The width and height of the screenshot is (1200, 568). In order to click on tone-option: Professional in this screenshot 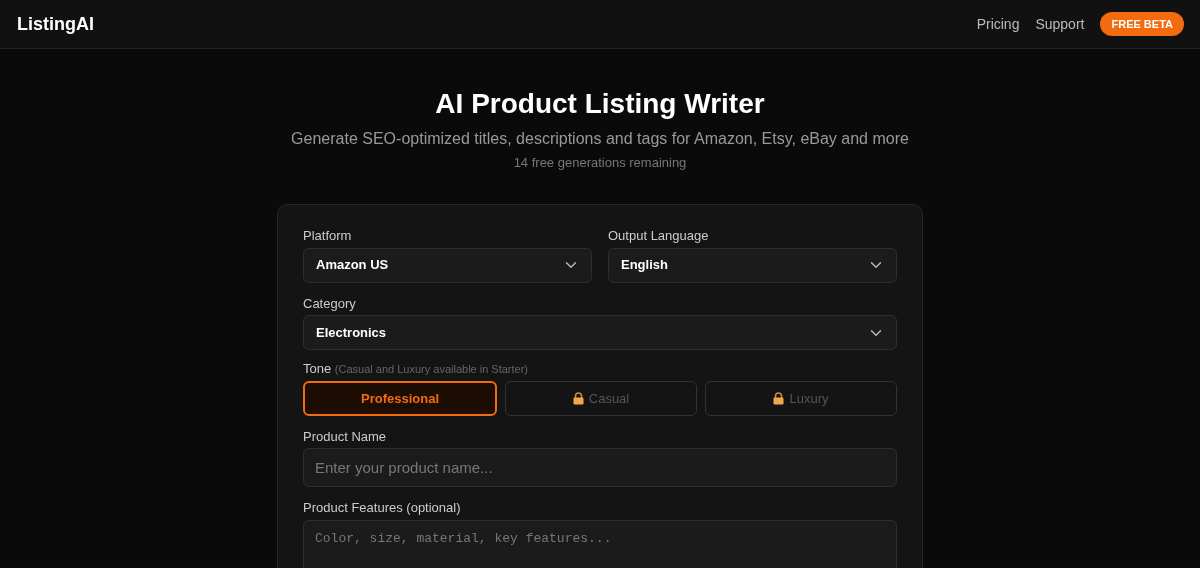, I will do `click(400, 398)`.